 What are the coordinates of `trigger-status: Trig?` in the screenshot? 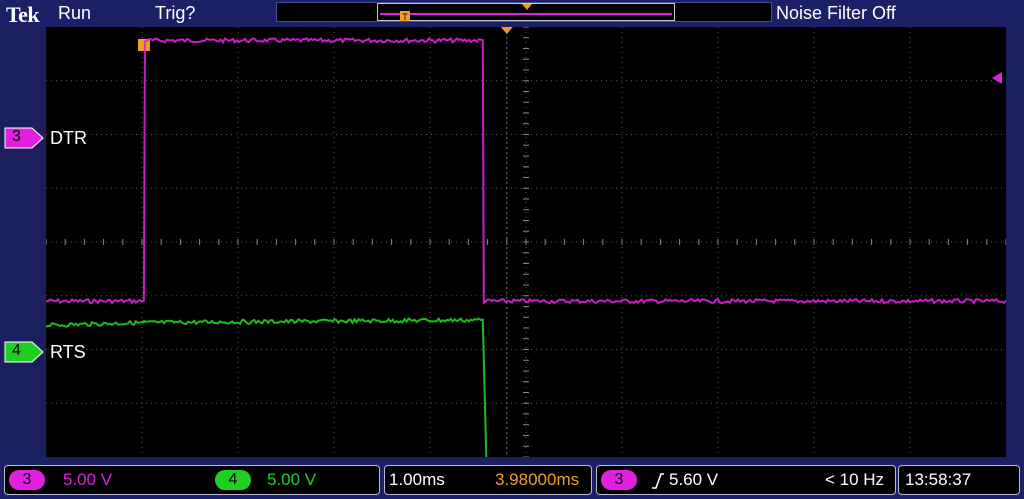 It's located at (175, 13).